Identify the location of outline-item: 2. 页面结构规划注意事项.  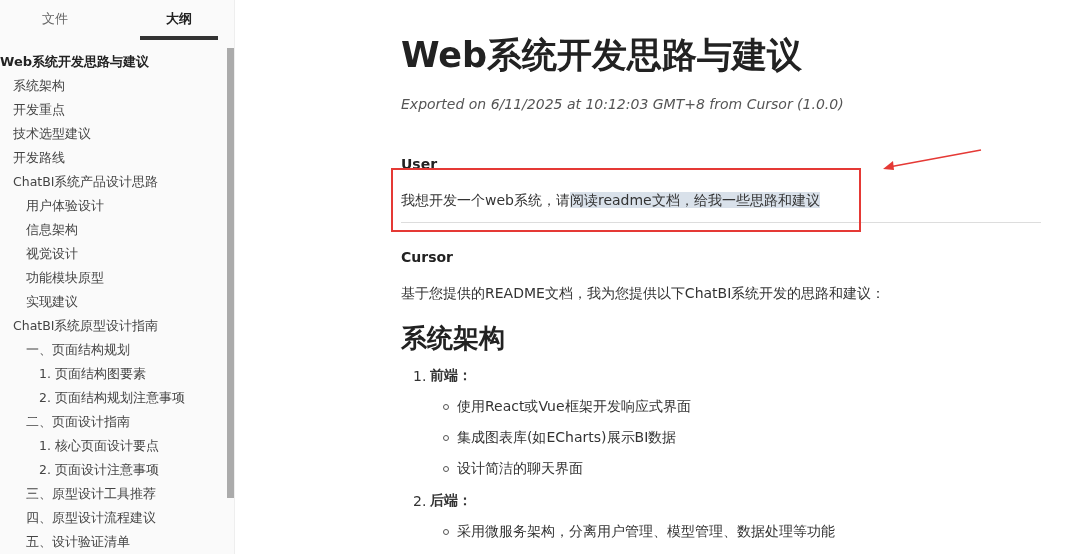
(92, 398).